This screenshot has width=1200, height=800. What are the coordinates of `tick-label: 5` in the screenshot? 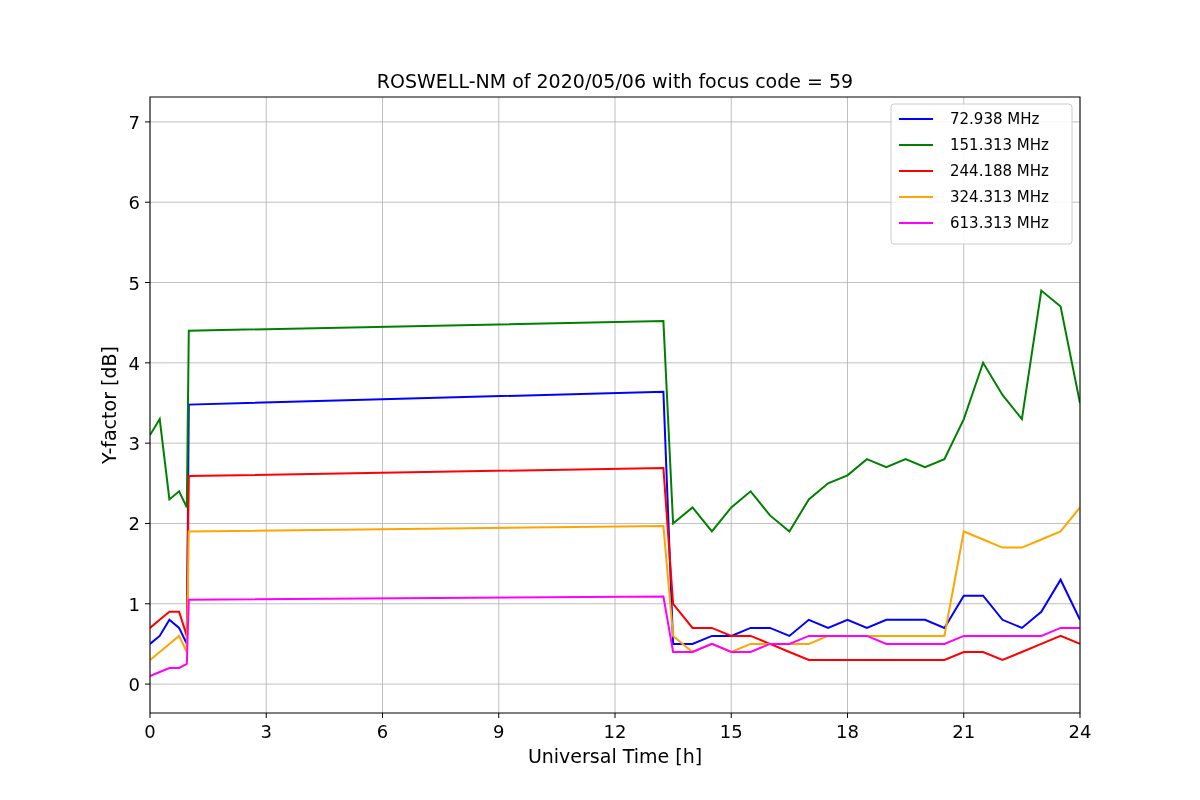 It's located at (134, 283).